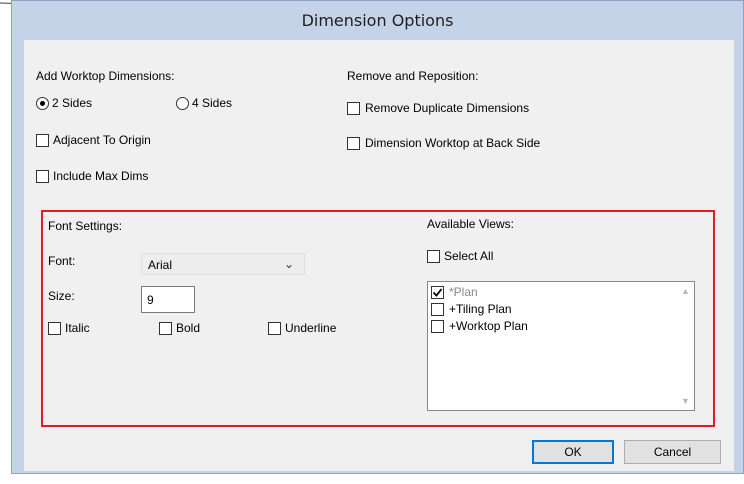 The height and width of the screenshot is (484, 744). What do you see at coordinates (42, 176) in the screenshot?
I see `include-max-dims-box` at bounding box center [42, 176].